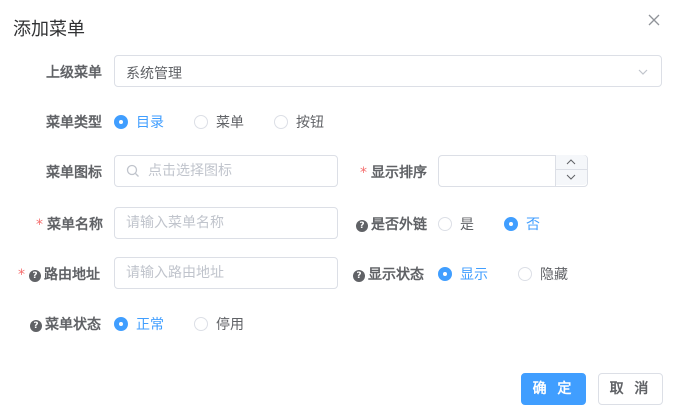 Image resolution: width=678 pixels, height=419 pixels. What do you see at coordinates (554, 275) in the screenshot?
I see `radio-label: 隐藏` at bounding box center [554, 275].